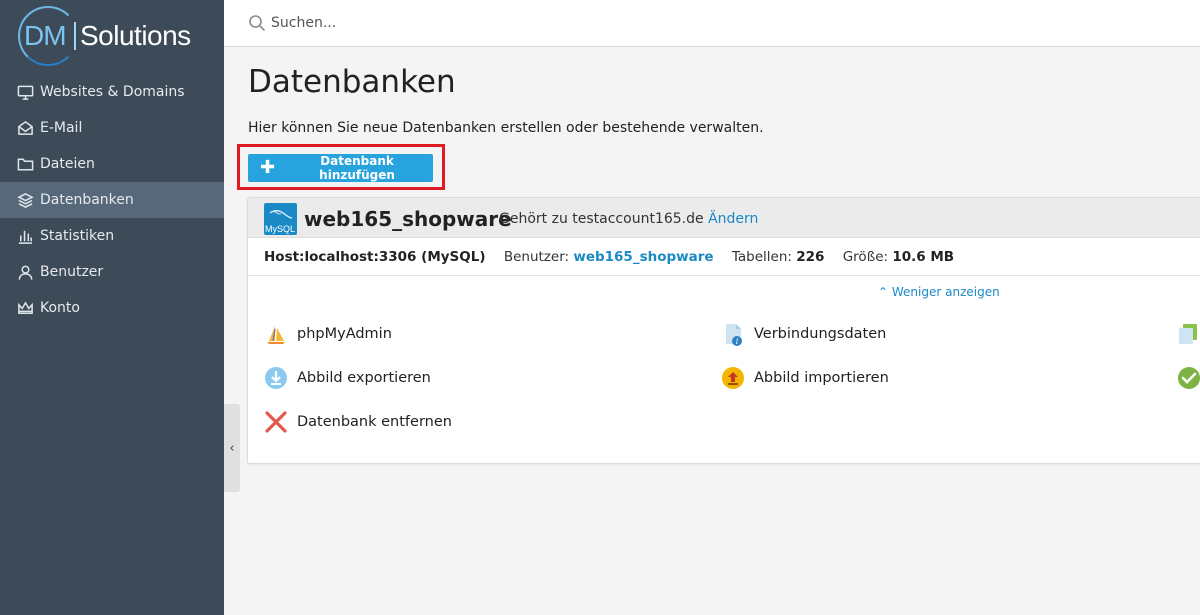 The height and width of the screenshot is (615, 1200). What do you see at coordinates (25, 128) in the screenshot?
I see `mail-icon` at bounding box center [25, 128].